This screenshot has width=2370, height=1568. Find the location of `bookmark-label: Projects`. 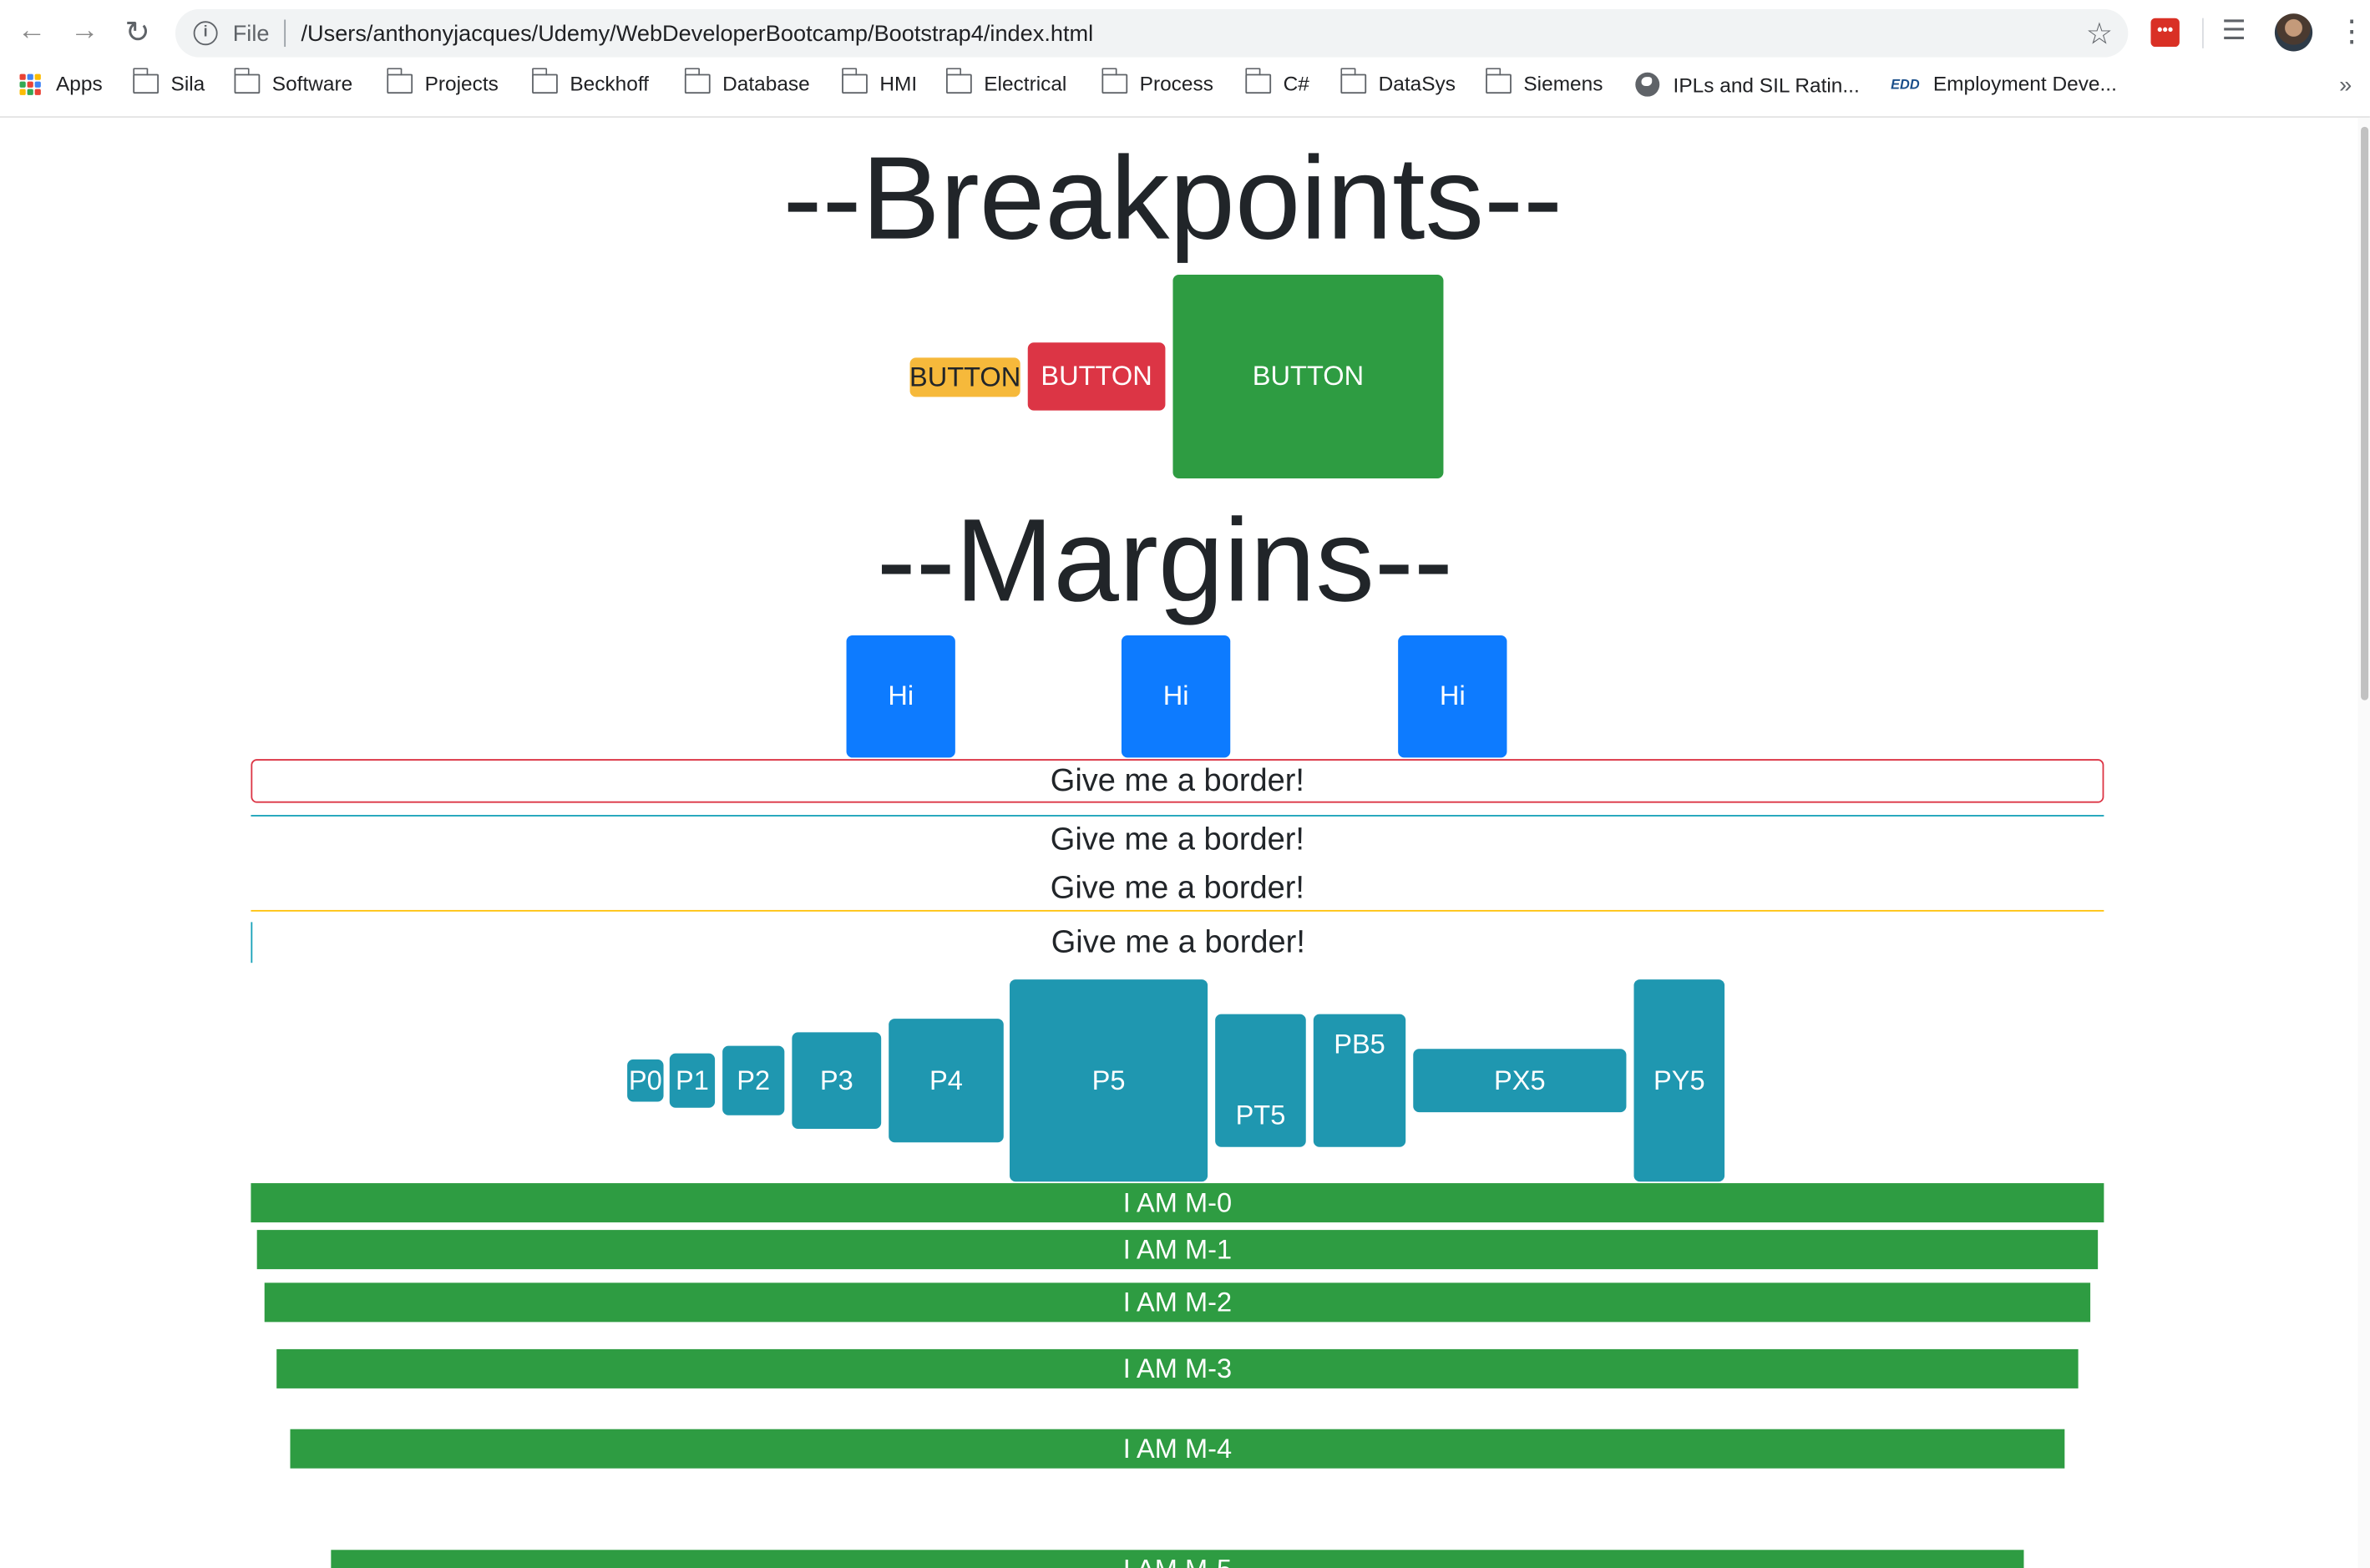

bookmark-label: Projects is located at coordinates (461, 83).